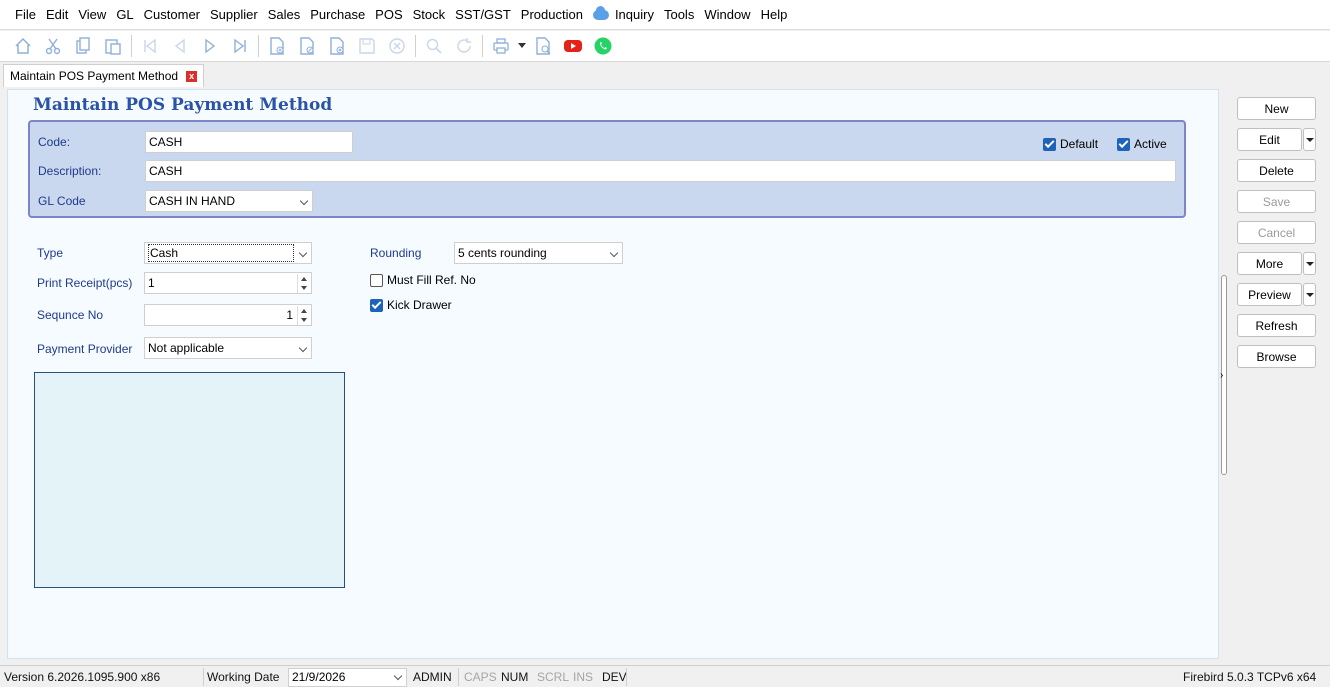 The width and height of the screenshot is (1330, 687). Describe the element at coordinates (522, 46) in the screenshot. I see `print-dropdown-icon` at that location.